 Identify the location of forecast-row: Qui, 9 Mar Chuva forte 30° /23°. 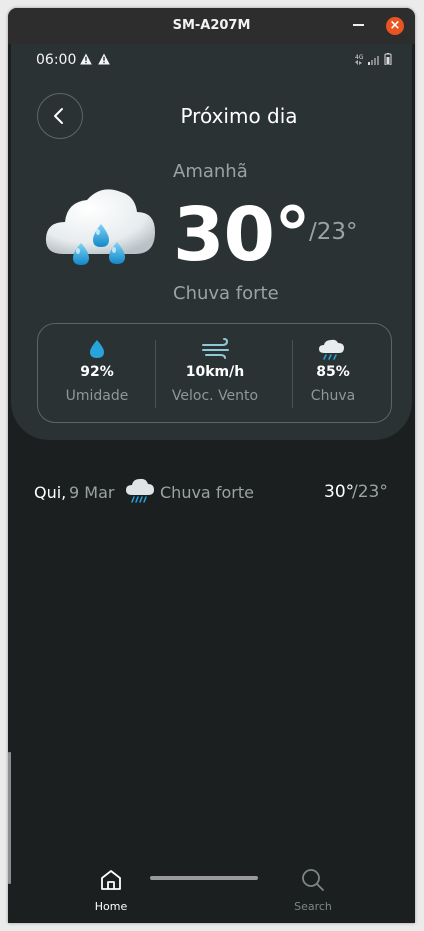
(212, 490).